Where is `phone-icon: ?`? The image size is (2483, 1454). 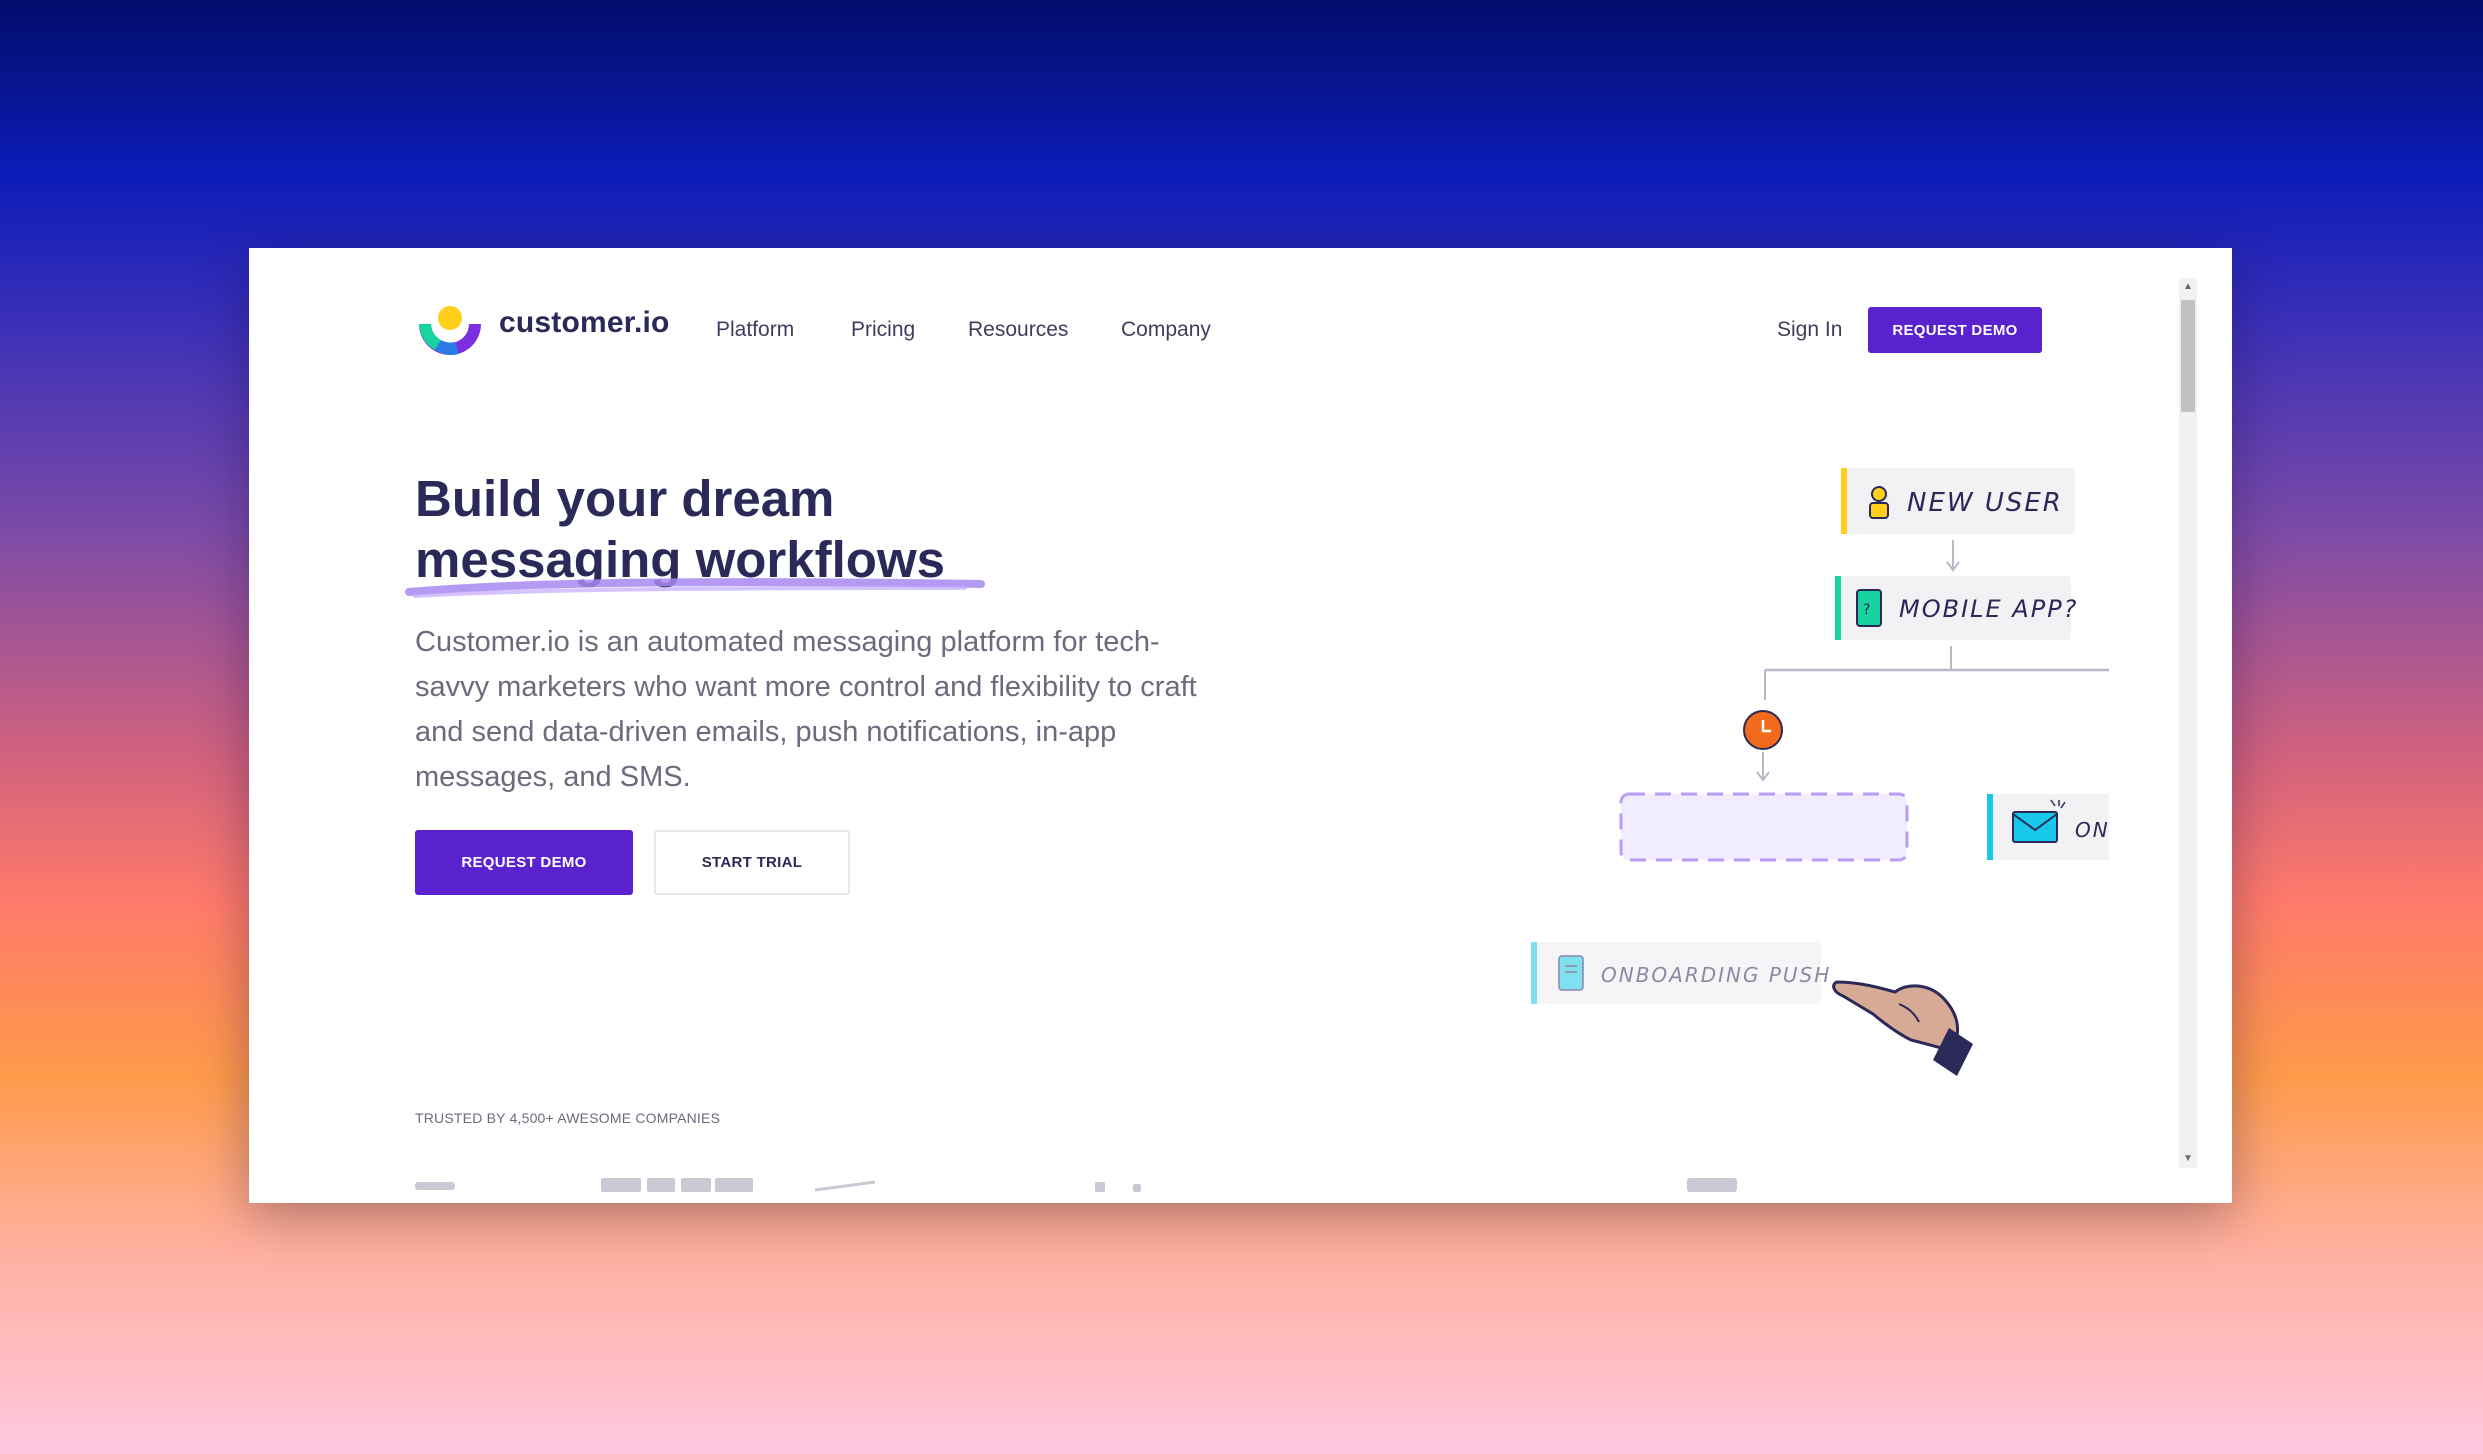
phone-icon: ? is located at coordinates (1869, 608).